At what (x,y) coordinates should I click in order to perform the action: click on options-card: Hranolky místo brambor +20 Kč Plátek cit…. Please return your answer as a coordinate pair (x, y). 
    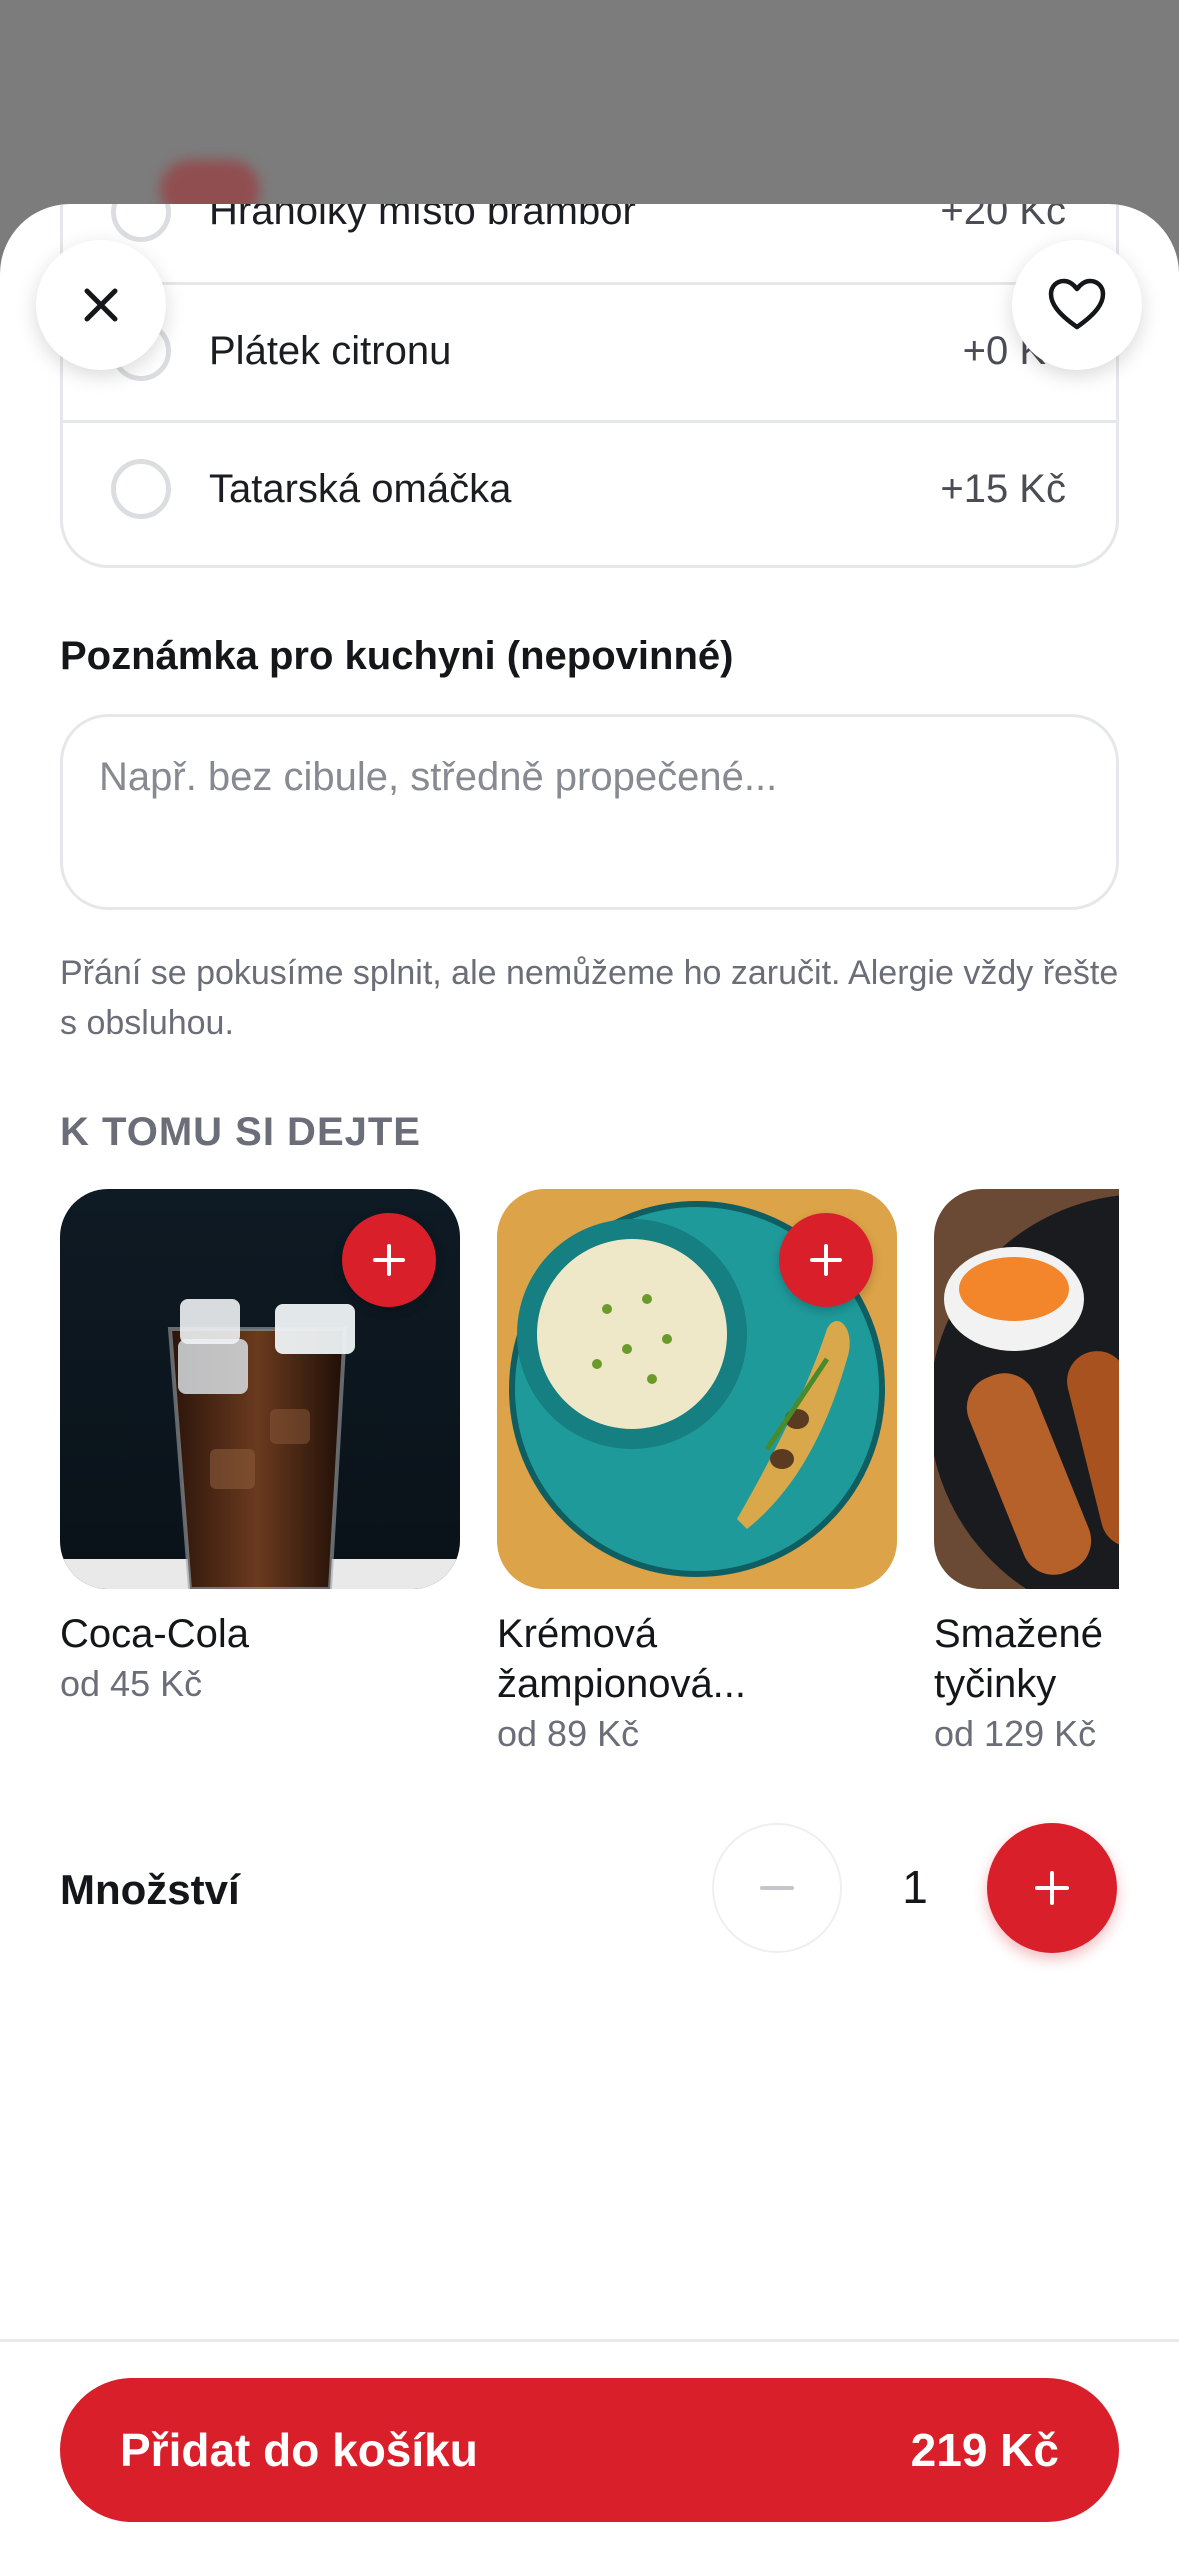
    Looking at the image, I should click on (589, 386).